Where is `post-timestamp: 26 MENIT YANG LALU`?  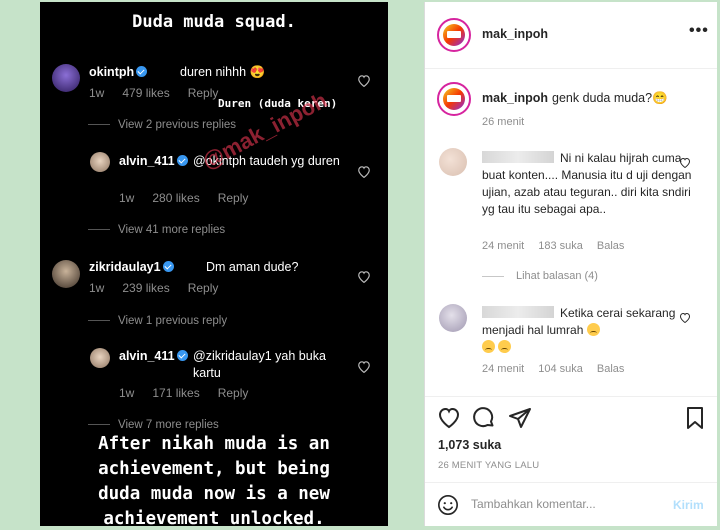
post-timestamp: 26 MENIT YANG LALU is located at coordinates (489, 465).